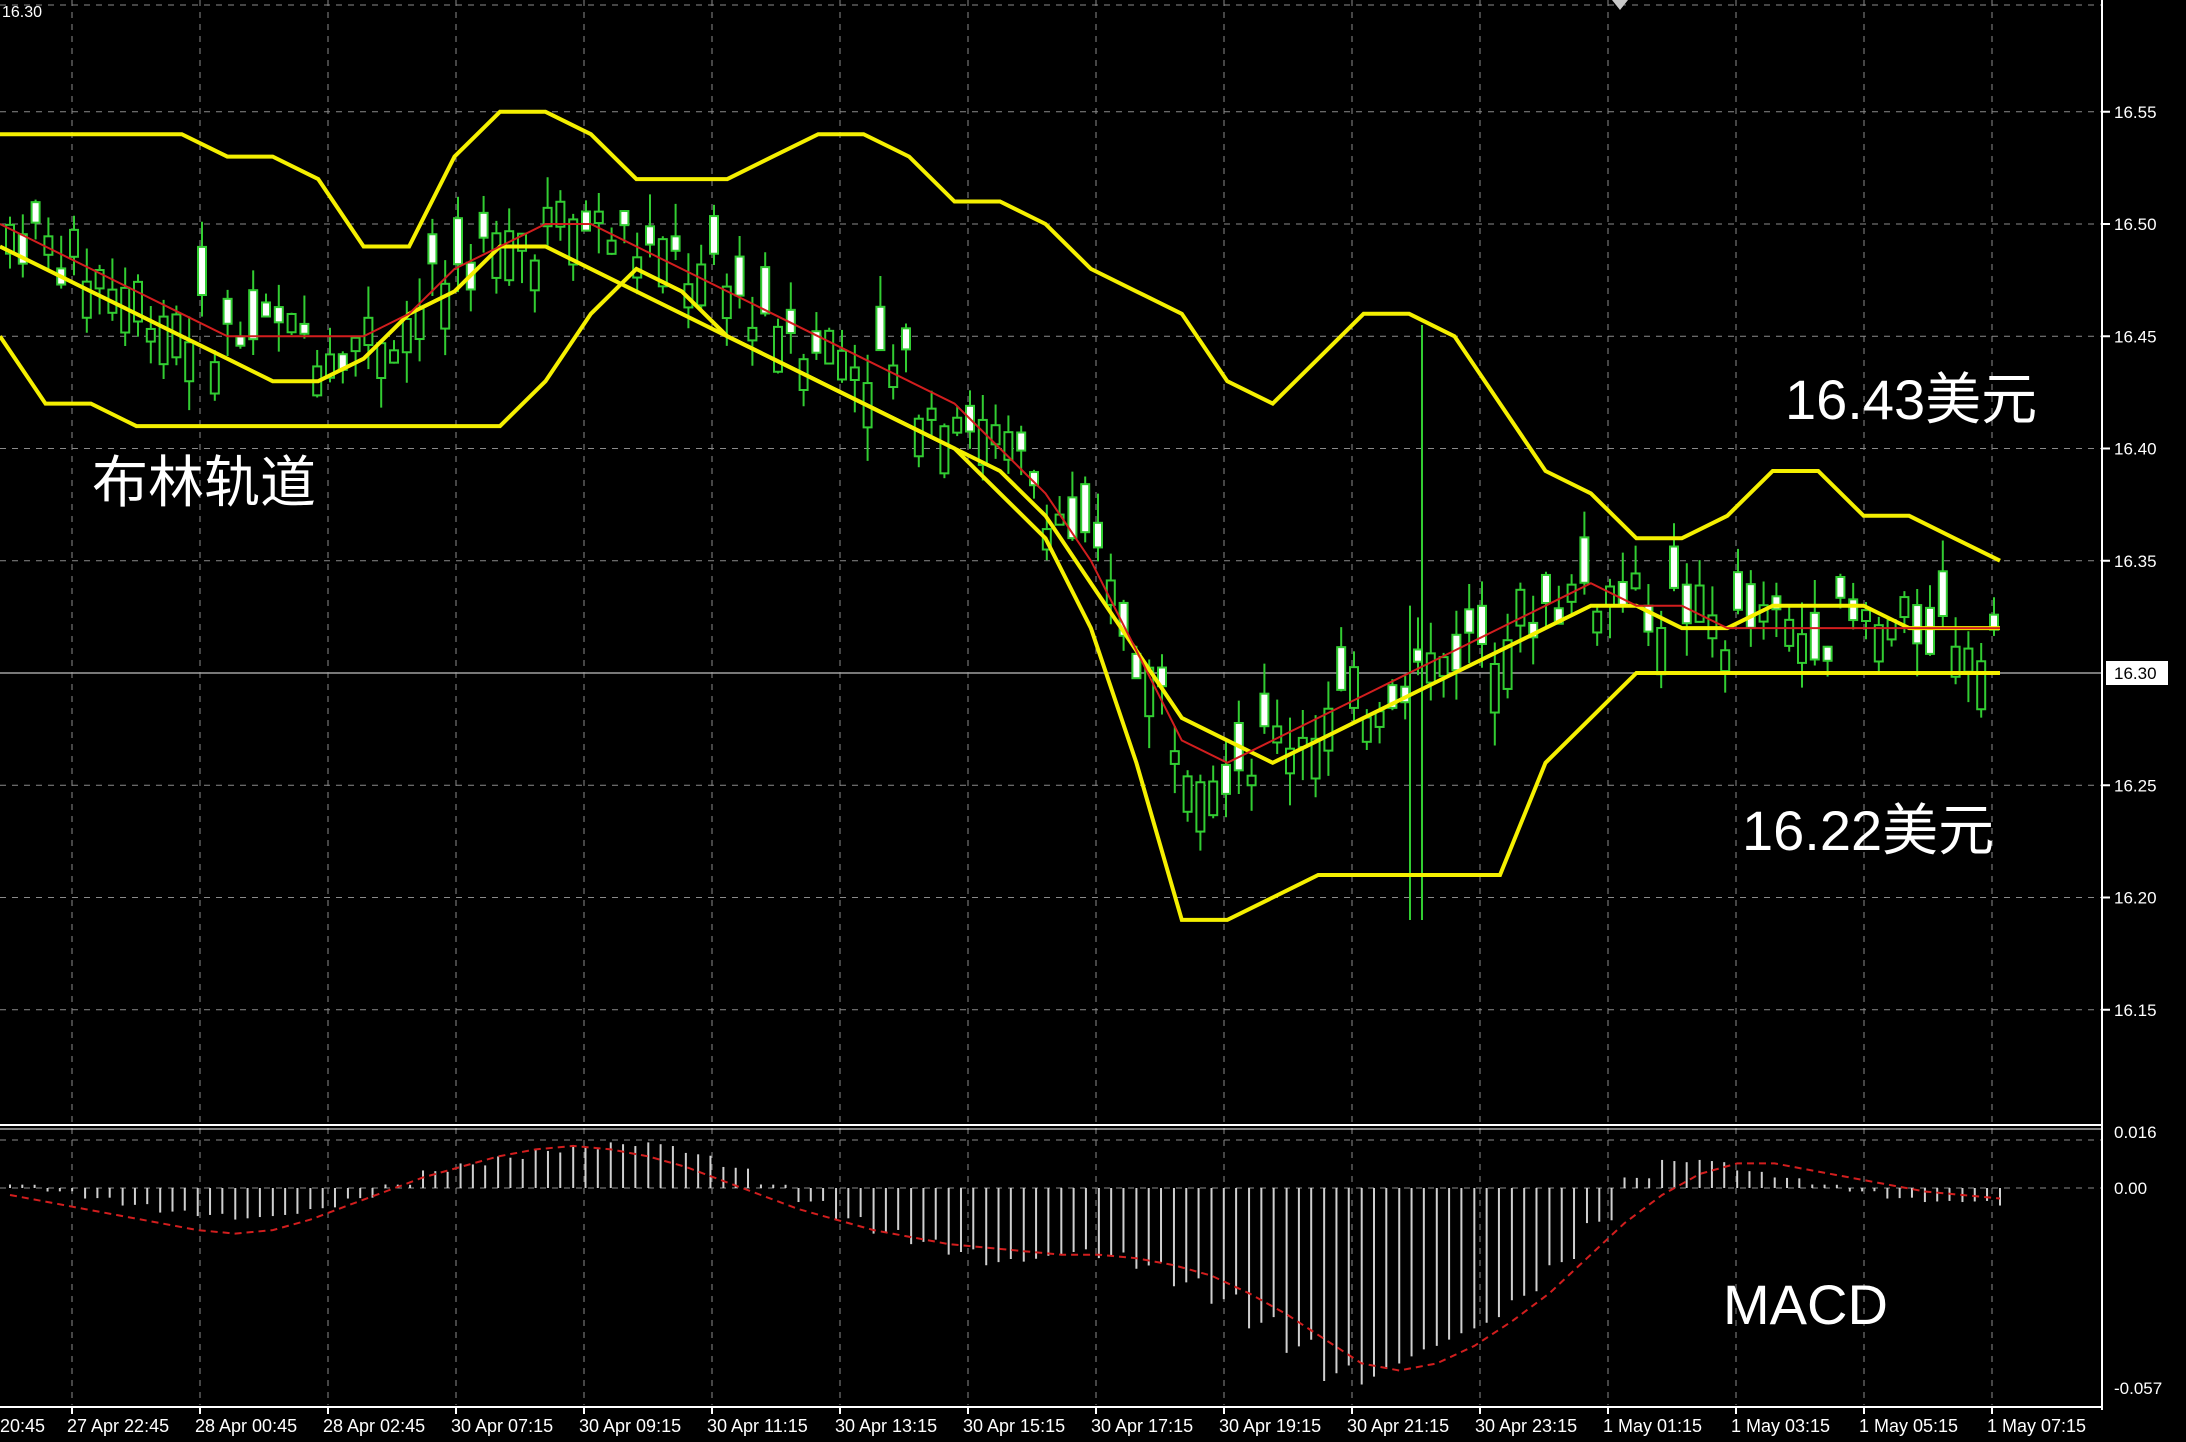  Describe the element at coordinates (630, 1426) in the screenshot. I see `x-tick-label: 30 Apr 09:15` at that location.